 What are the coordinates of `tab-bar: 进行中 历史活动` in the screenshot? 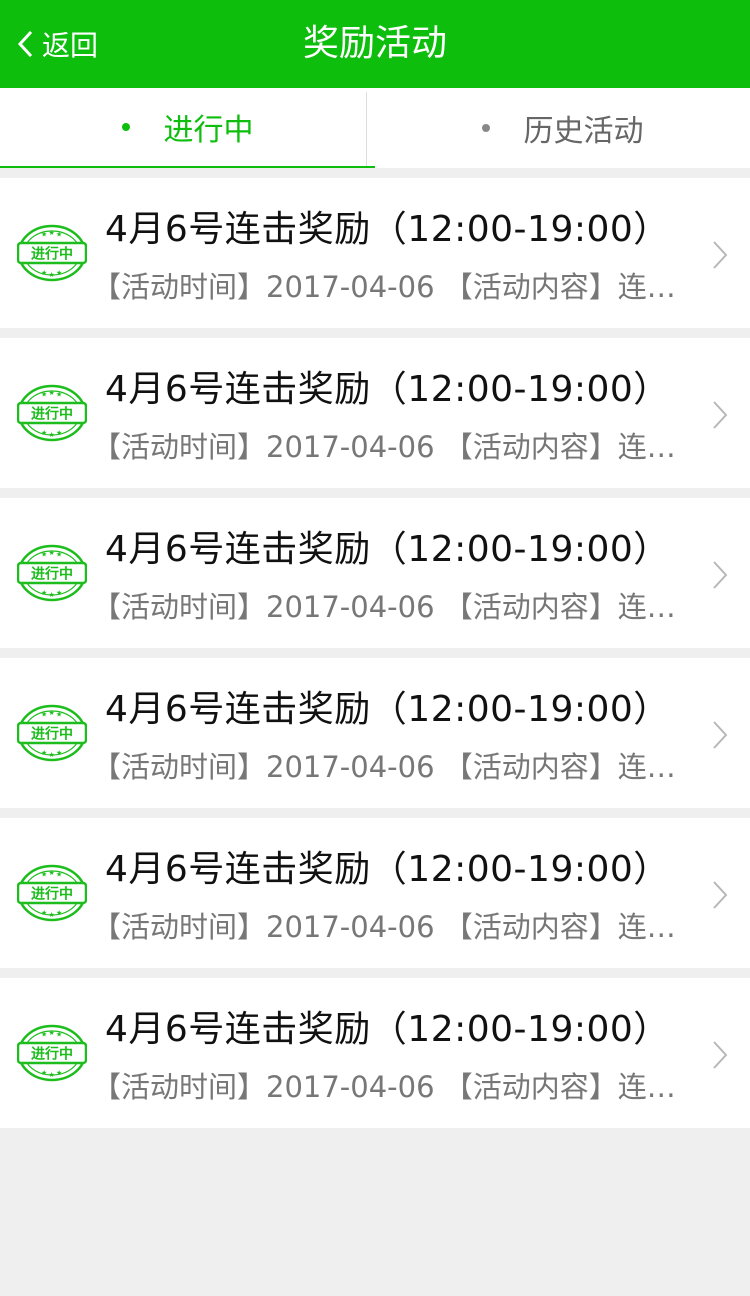 It's located at (375, 128).